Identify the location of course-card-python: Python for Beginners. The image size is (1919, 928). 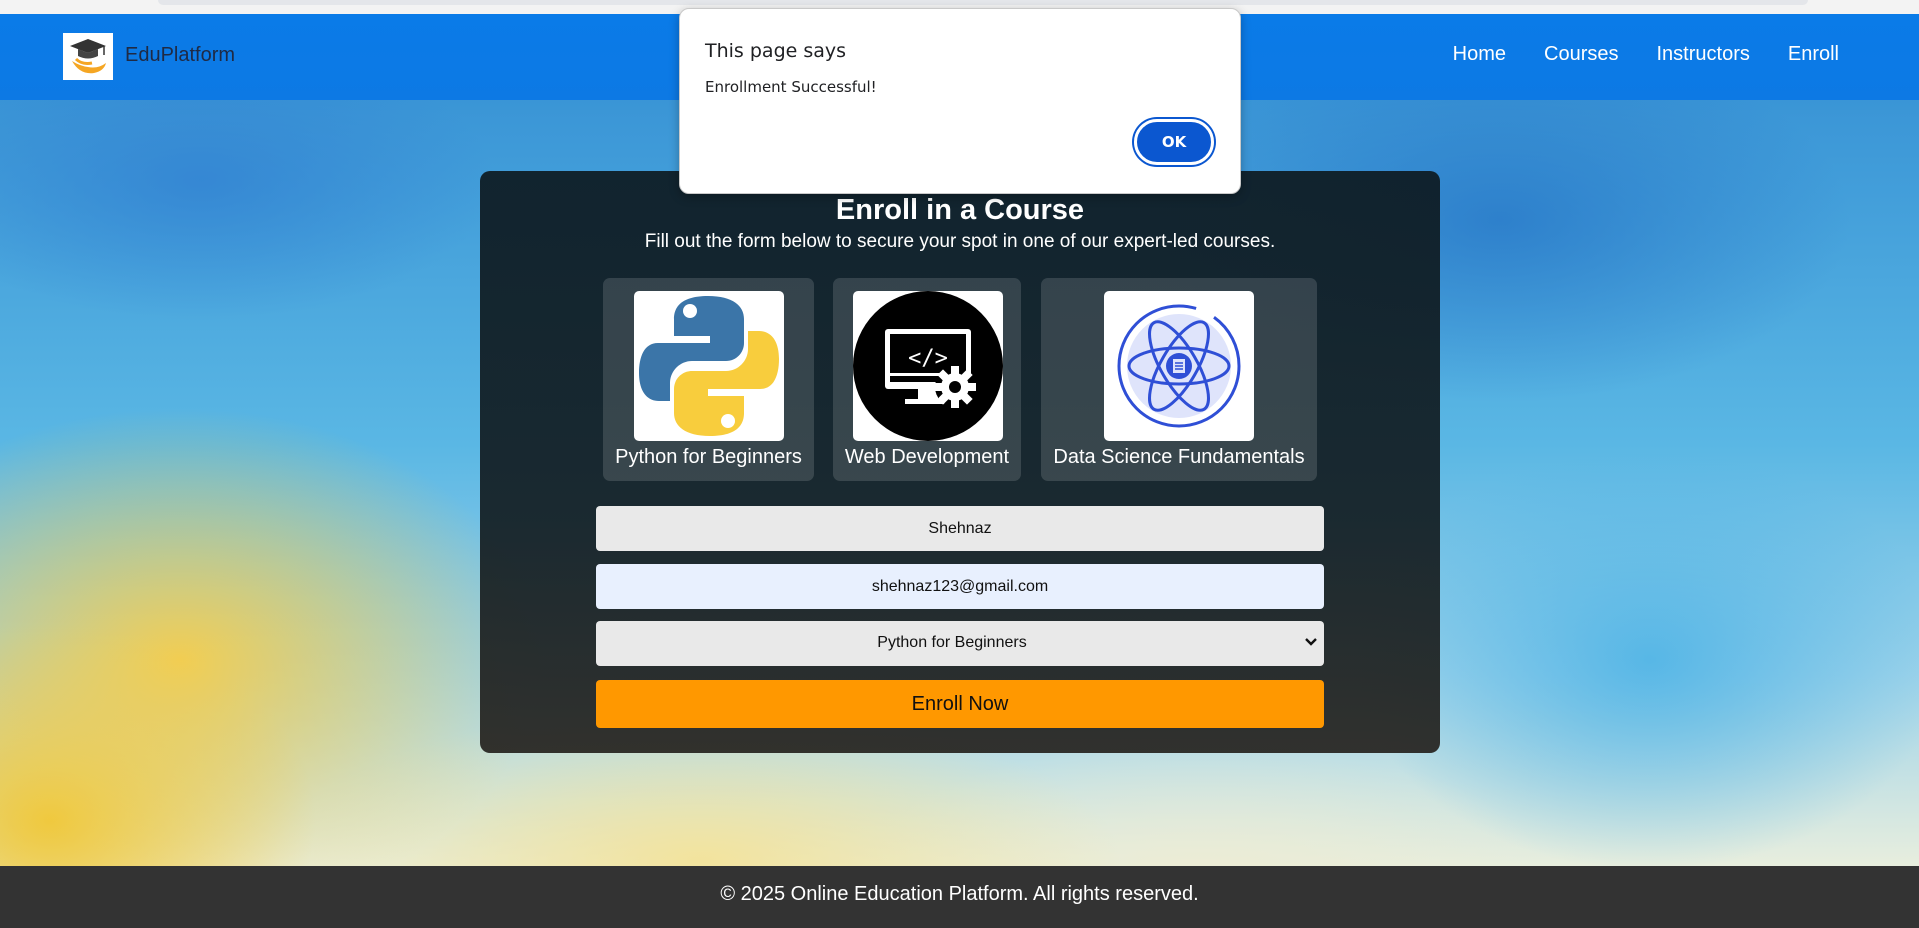
(708, 379).